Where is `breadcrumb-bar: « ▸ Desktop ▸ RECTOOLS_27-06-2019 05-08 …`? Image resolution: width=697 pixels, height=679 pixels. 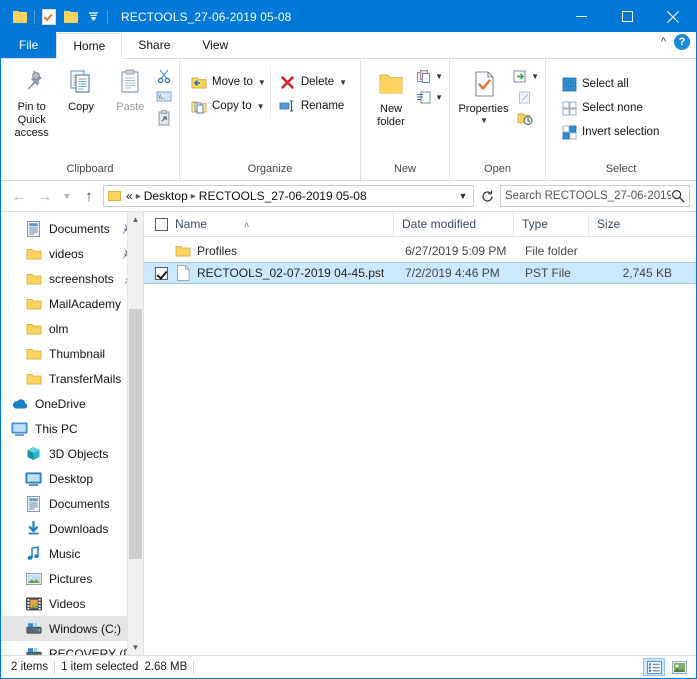
breadcrumb-bar: « ▸ Desktop ▸ RECTOOLS_27-06-2019 05-08 … is located at coordinates (288, 196).